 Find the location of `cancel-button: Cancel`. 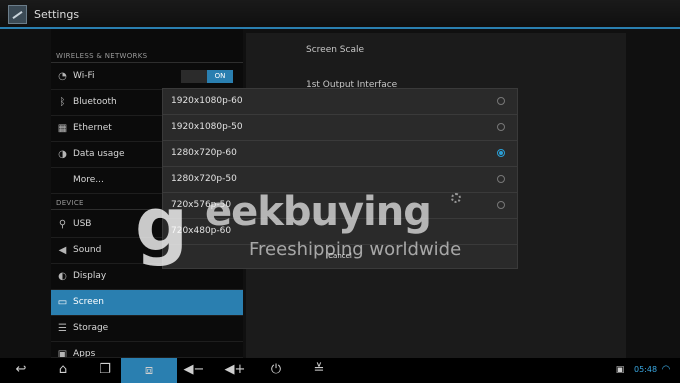

cancel-button: Cancel is located at coordinates (340, 256).